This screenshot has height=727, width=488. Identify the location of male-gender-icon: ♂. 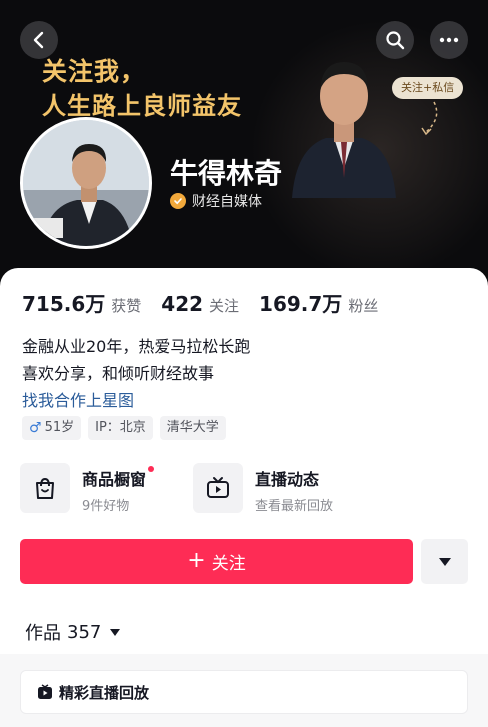
(35, 428).